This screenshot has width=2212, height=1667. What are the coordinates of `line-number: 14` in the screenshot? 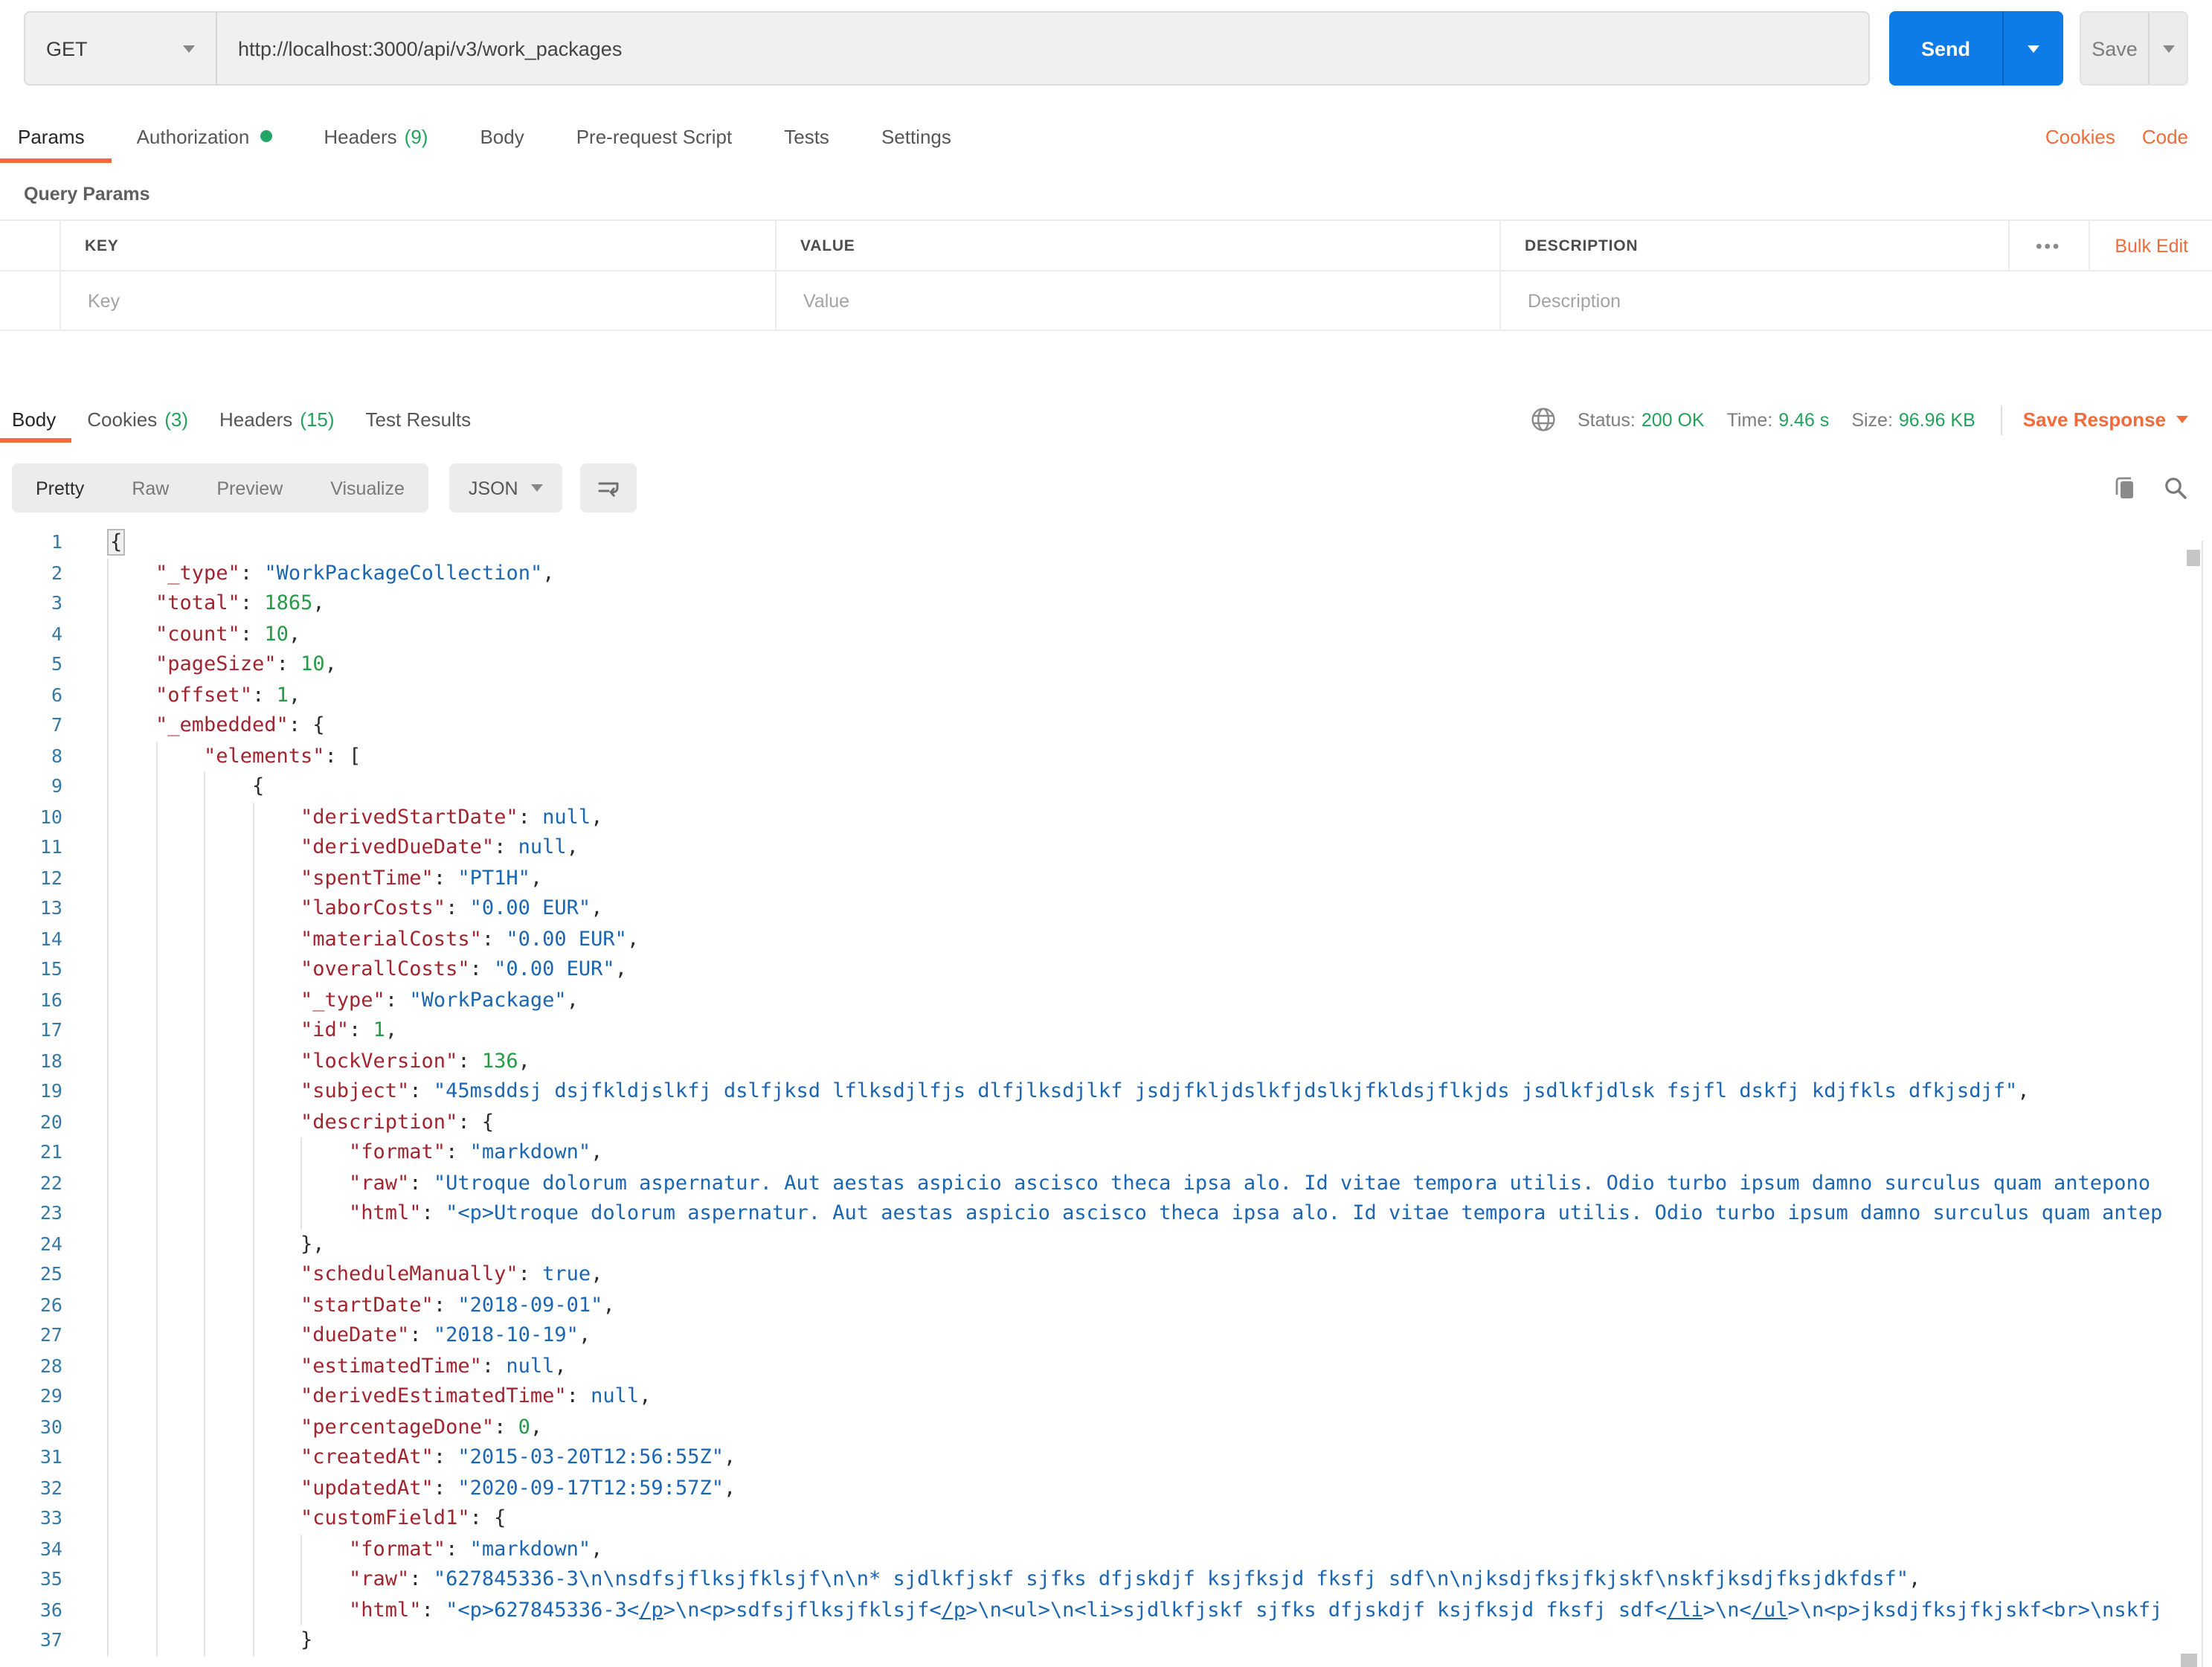 It's located at (51, 938).